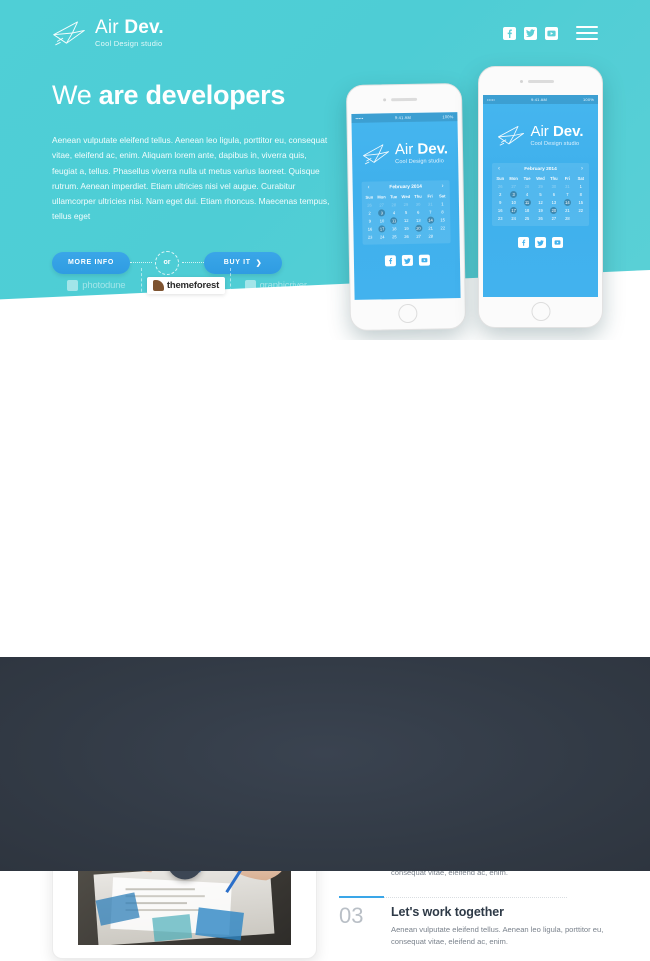 The image size is (650, 961). I want to click on hamburger-menu-icon, so click(587, 33).